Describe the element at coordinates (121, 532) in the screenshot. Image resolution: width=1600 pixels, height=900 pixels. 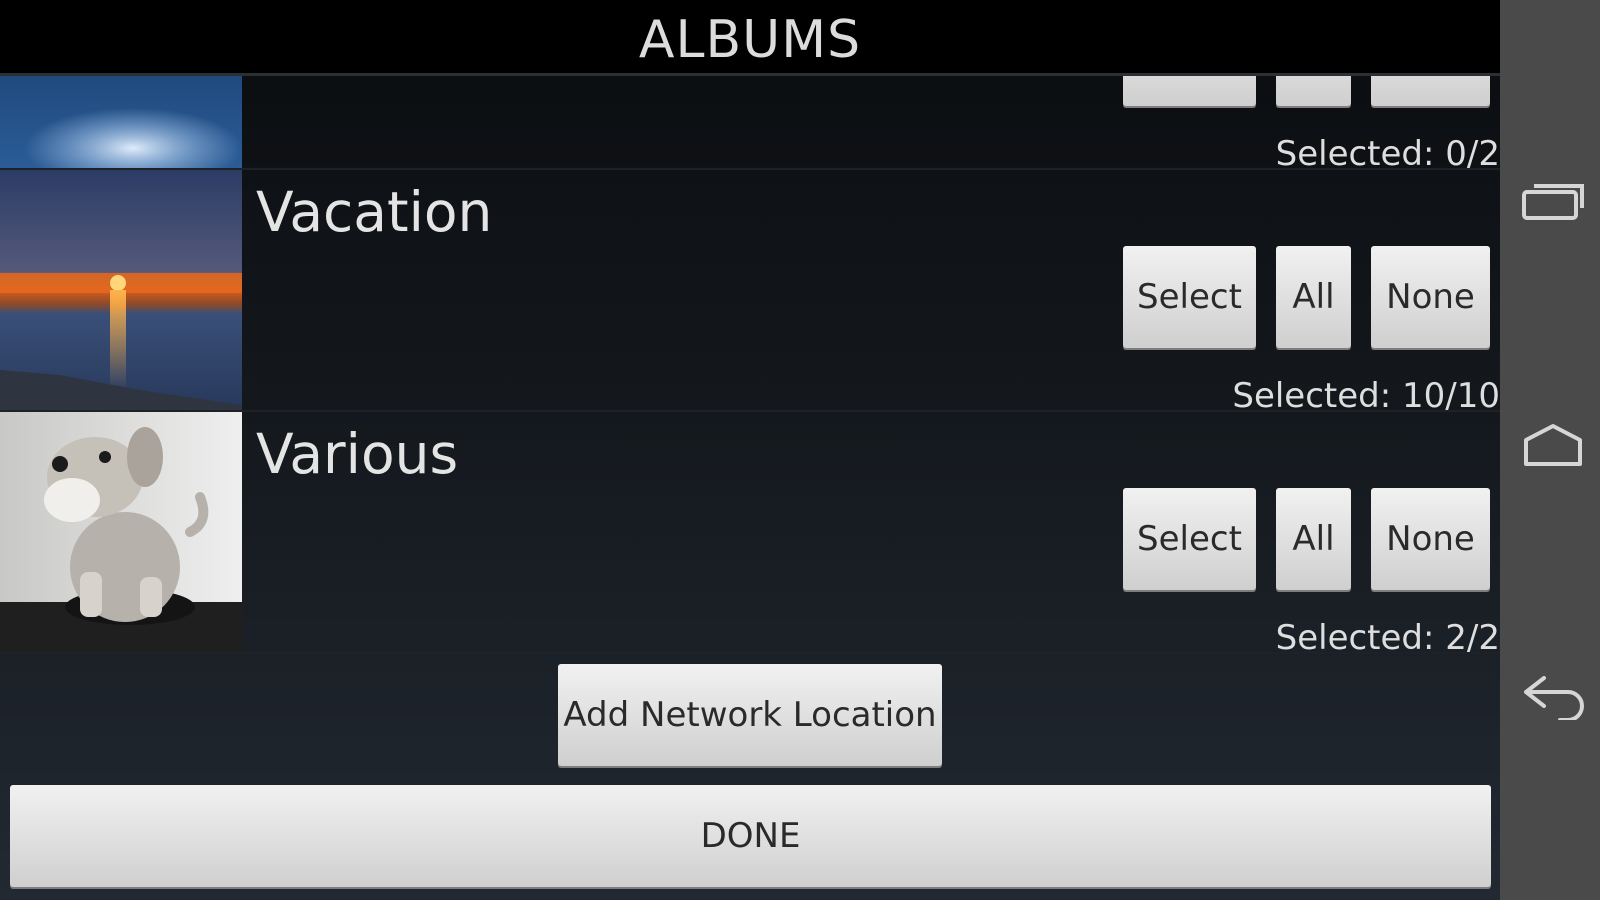
I see `album-thumbnail-plush-dog` at that location.